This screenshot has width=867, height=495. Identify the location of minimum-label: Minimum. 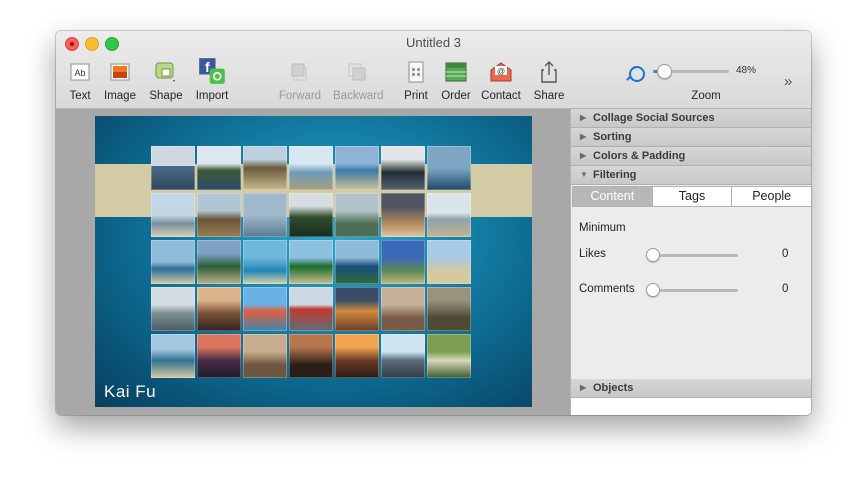
(602, 228).